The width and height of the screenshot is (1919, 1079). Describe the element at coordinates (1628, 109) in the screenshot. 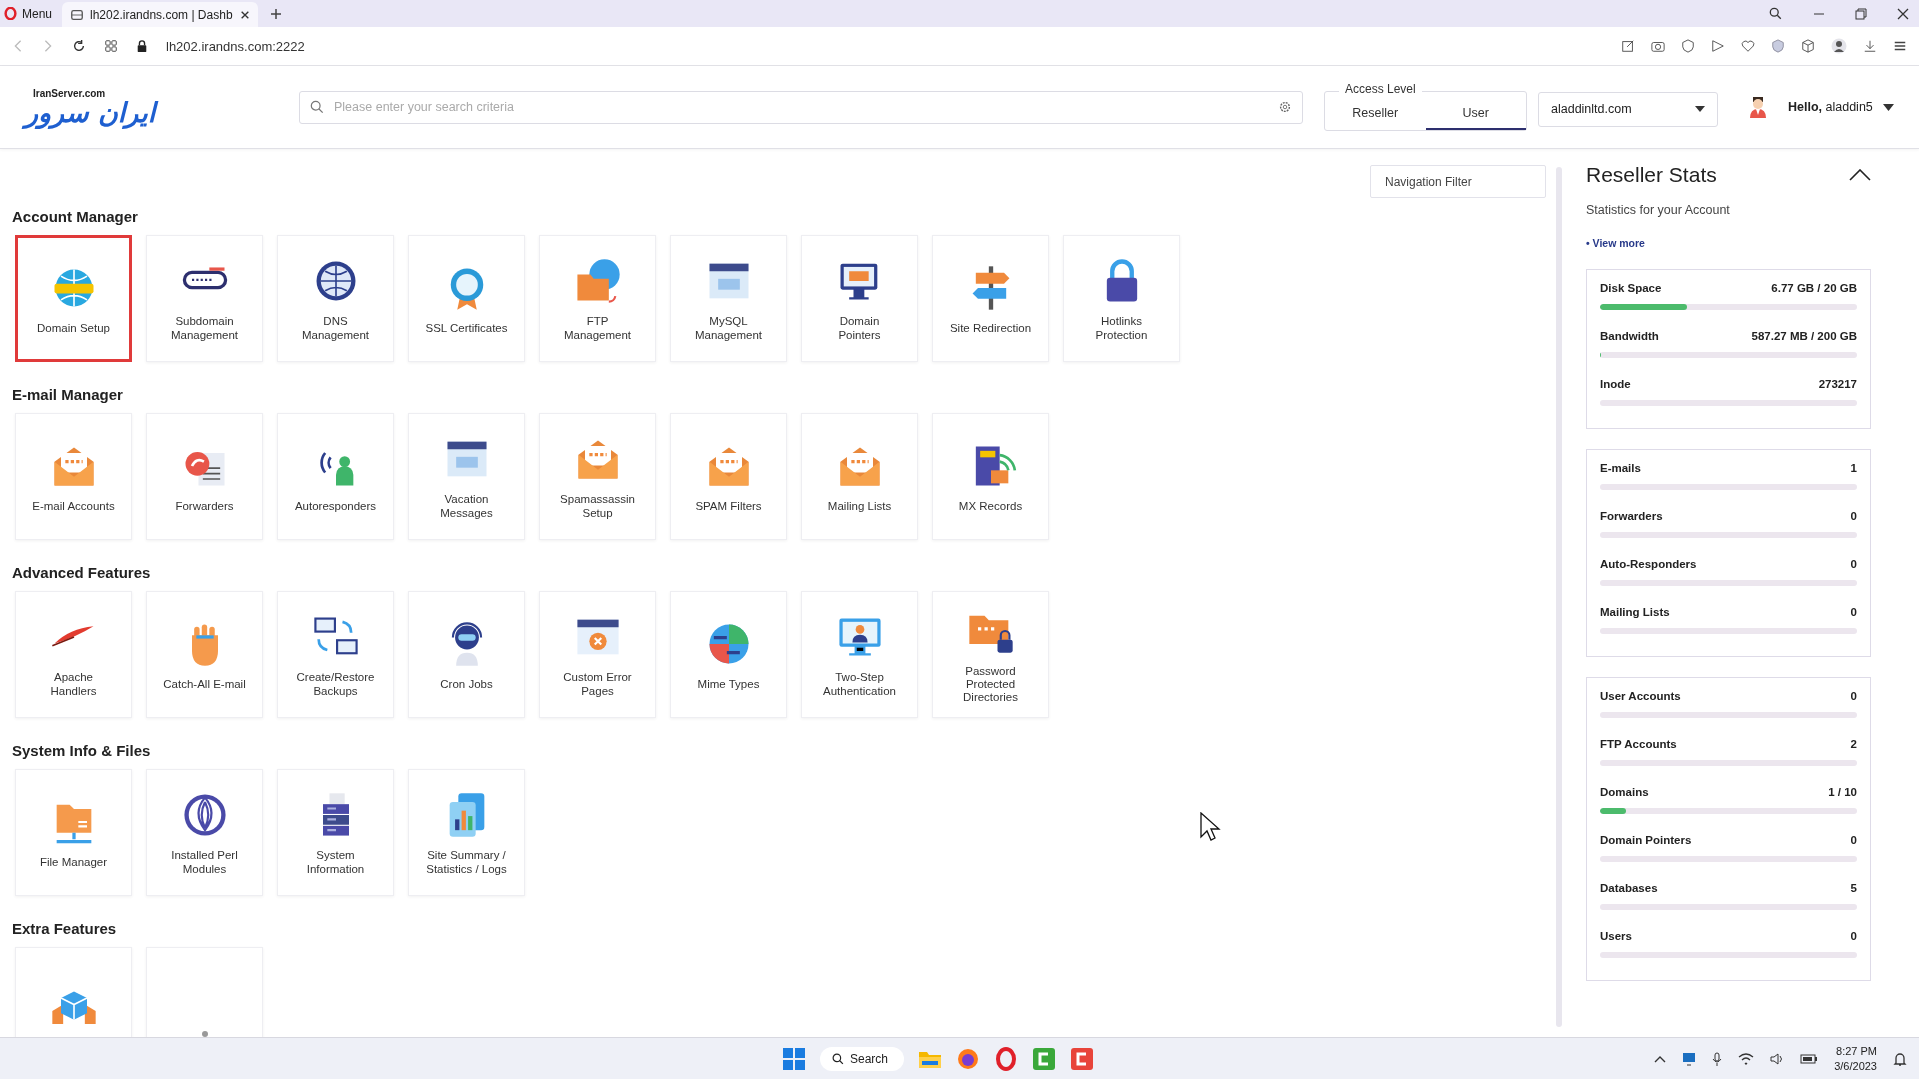

I see `domain-select: aladdinltd.com` at that location.